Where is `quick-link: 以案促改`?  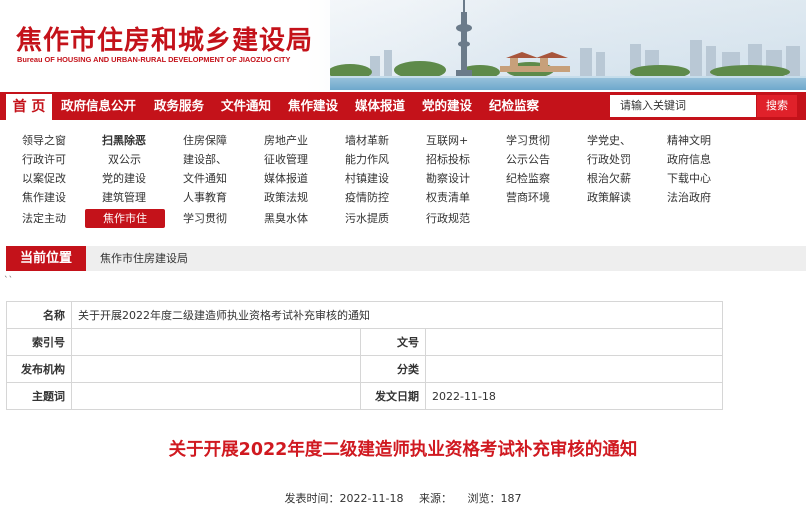
quick-link: 以案促改 is located at coordinates (44, 178).